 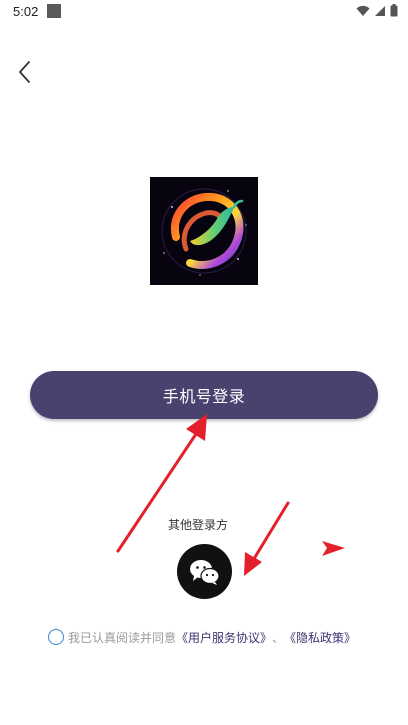 What do you see at coordinates (204, 395) in the screenshot?
I see `phone-login-button: 手机号登录` at bounding box center [204, 395].